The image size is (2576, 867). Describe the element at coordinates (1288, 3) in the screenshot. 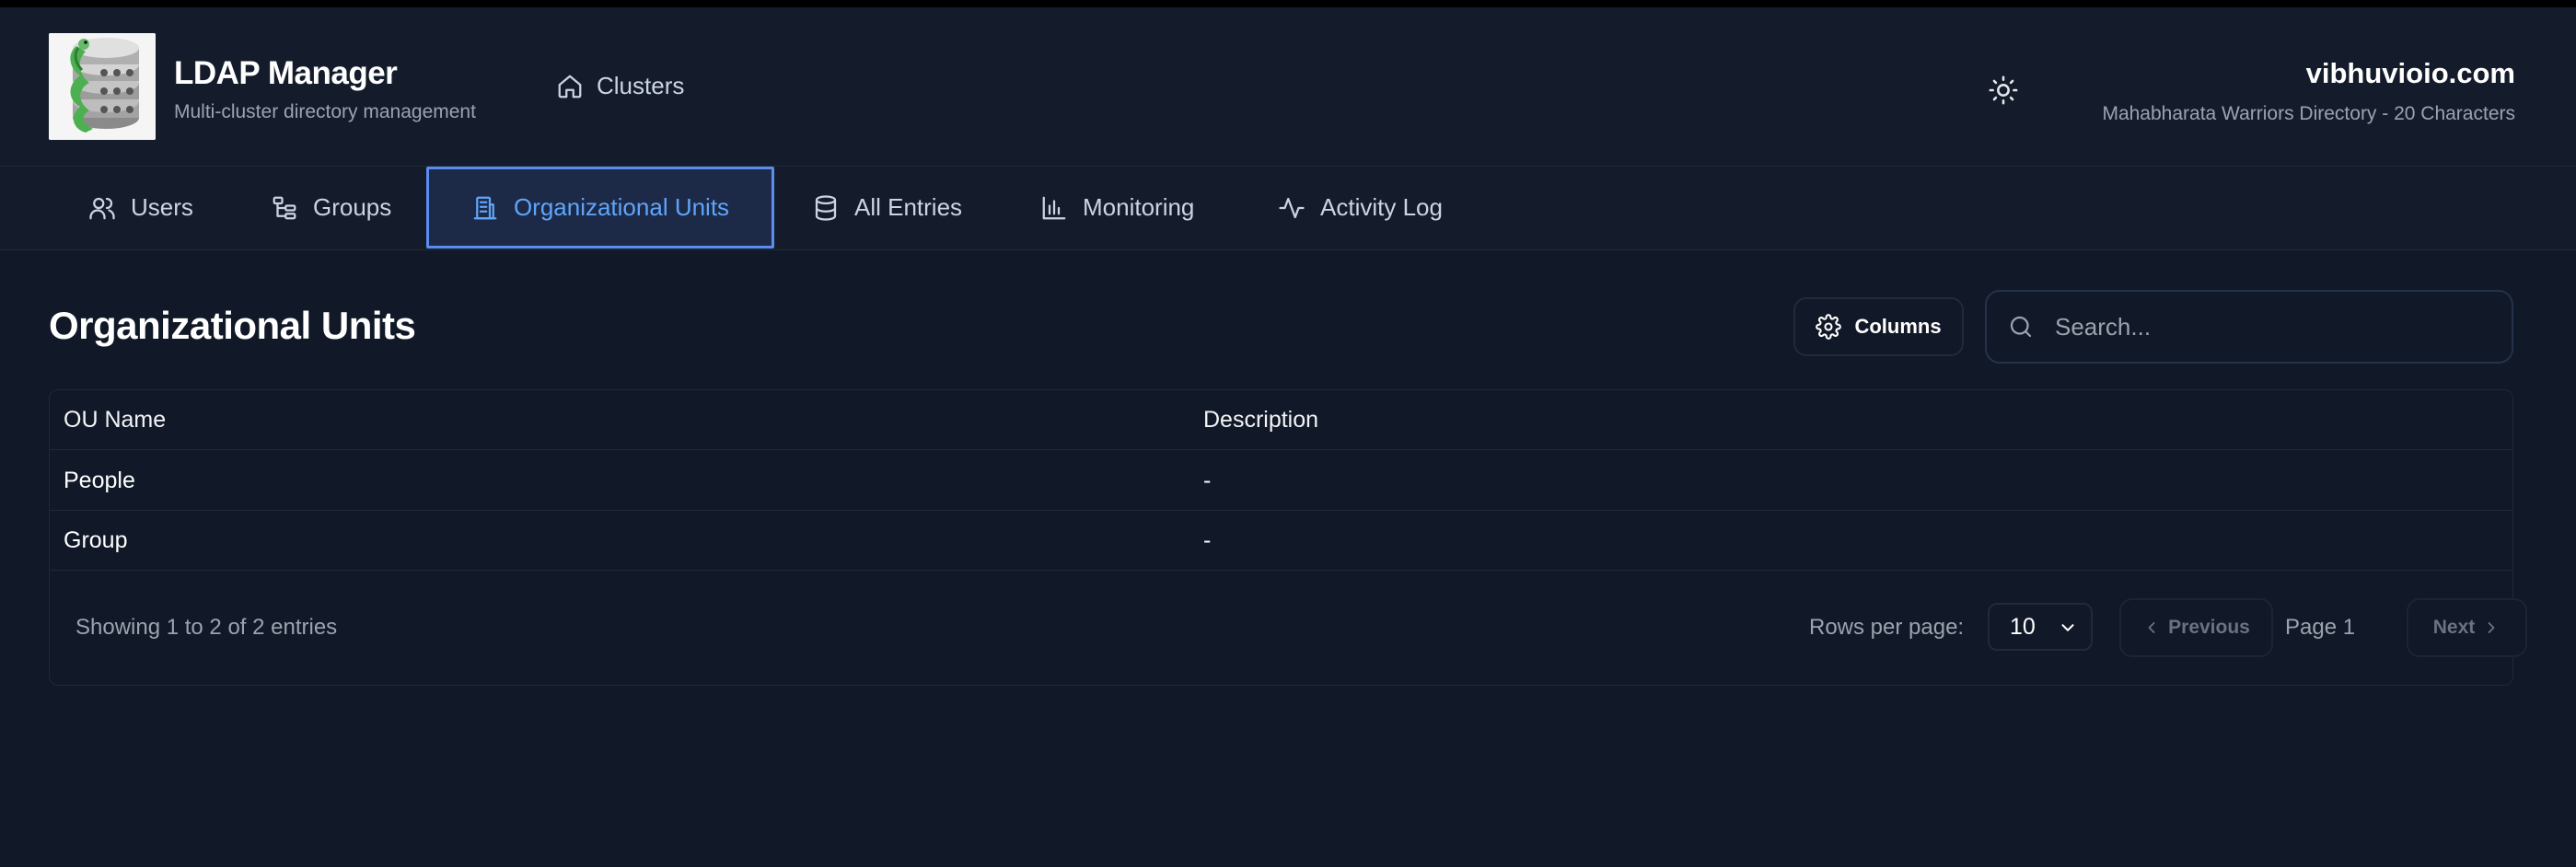

I see `window-top-strip` at that location.